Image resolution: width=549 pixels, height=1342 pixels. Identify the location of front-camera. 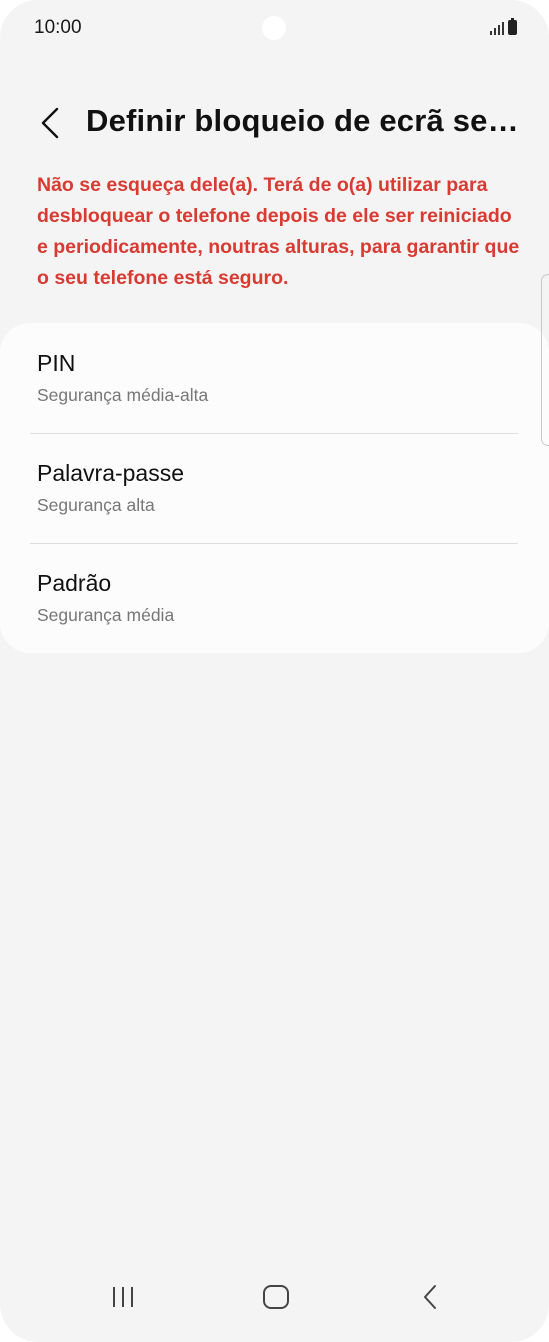
(274, 28).